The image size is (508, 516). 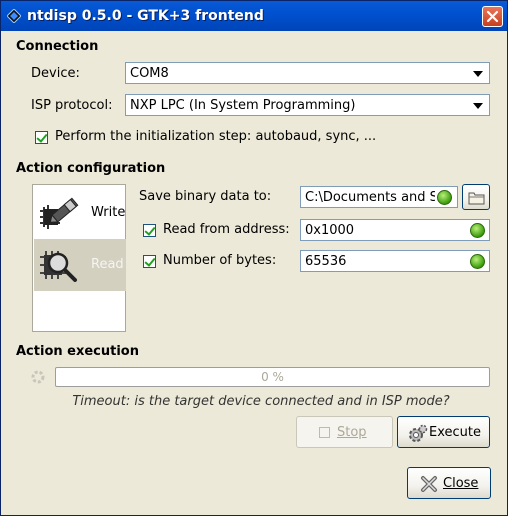 What do you see at coordinates (72, 105) in the screenshot?
I see `isp-protocol-label: ISP protocol:` at bounding box center [72, 105].